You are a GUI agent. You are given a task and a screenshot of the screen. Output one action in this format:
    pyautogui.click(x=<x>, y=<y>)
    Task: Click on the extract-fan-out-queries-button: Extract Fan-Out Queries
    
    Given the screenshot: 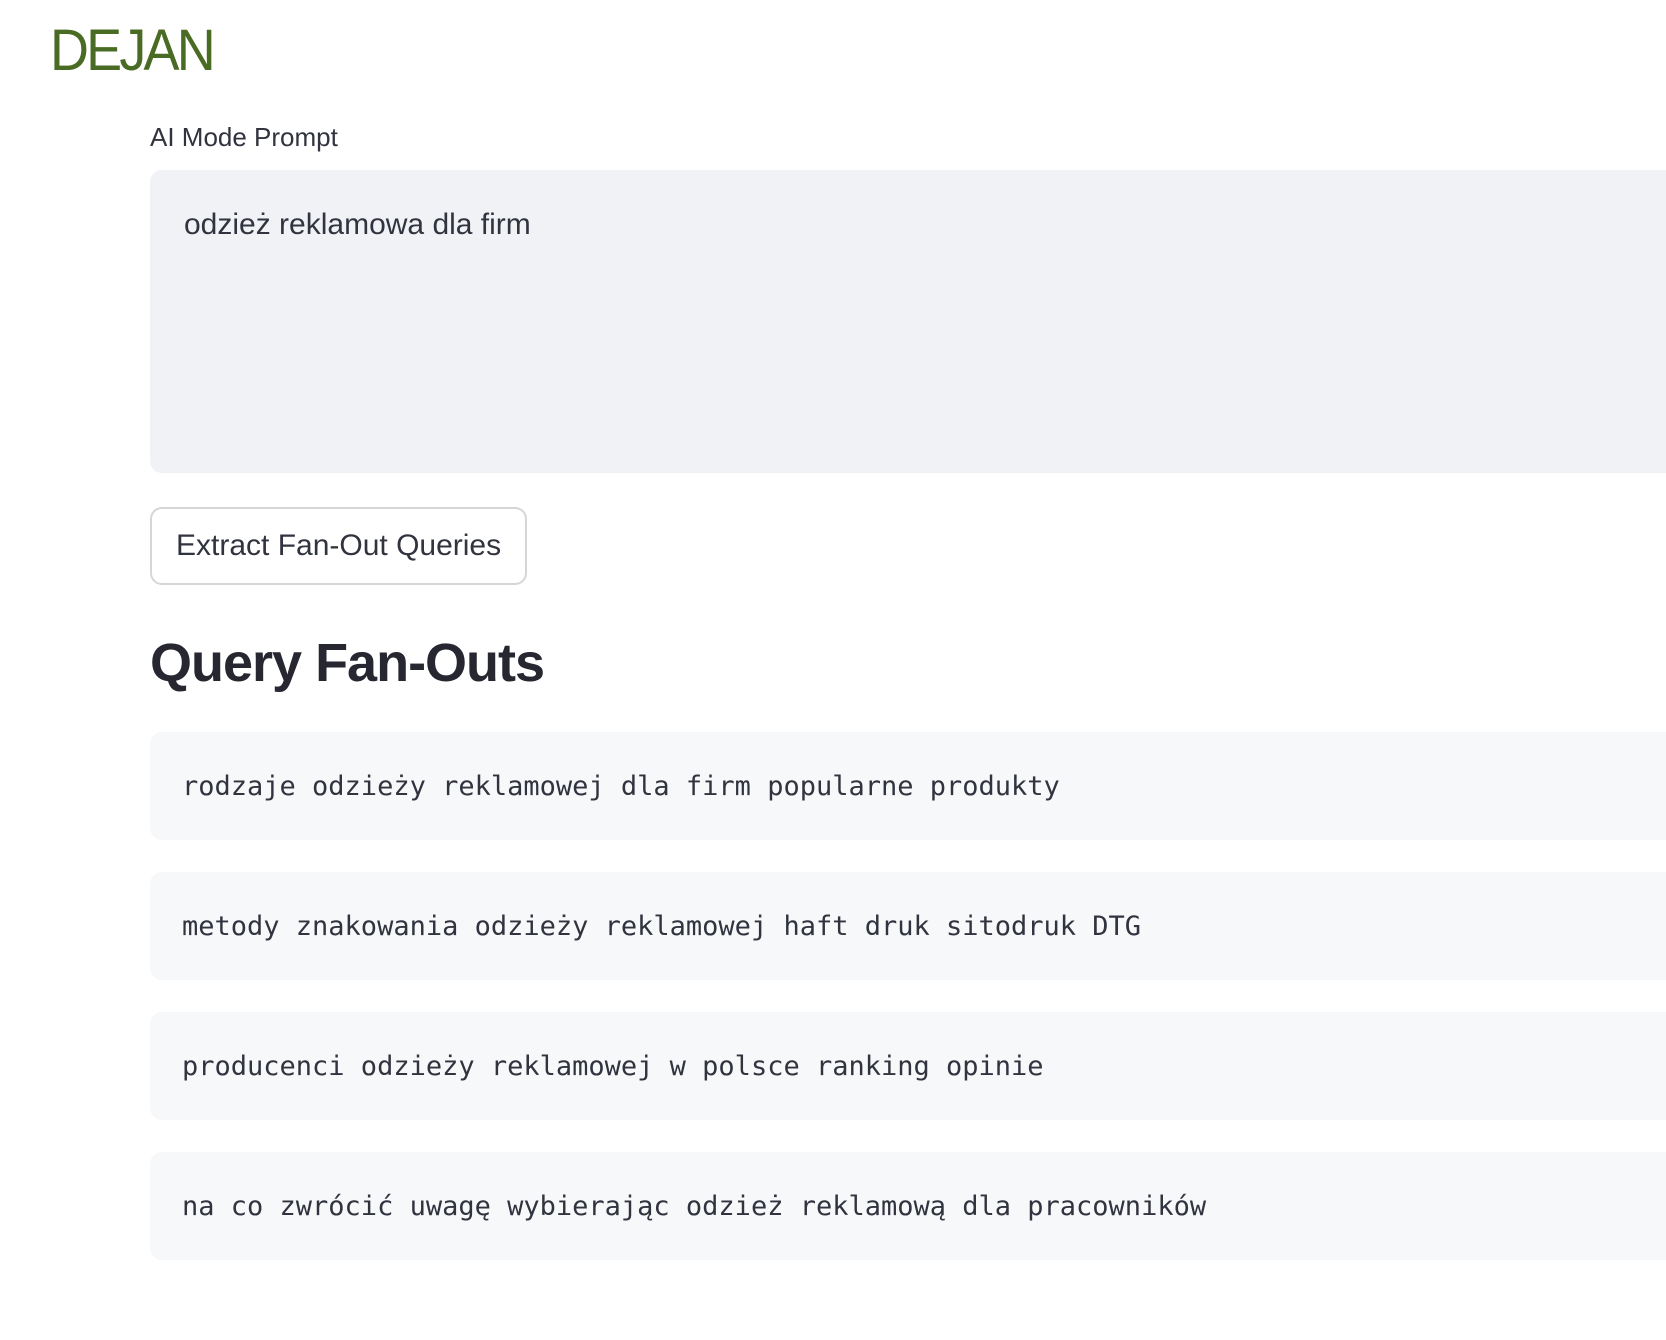 What is the action you would take?
    pyautogui.click(x=339, y=546)
    